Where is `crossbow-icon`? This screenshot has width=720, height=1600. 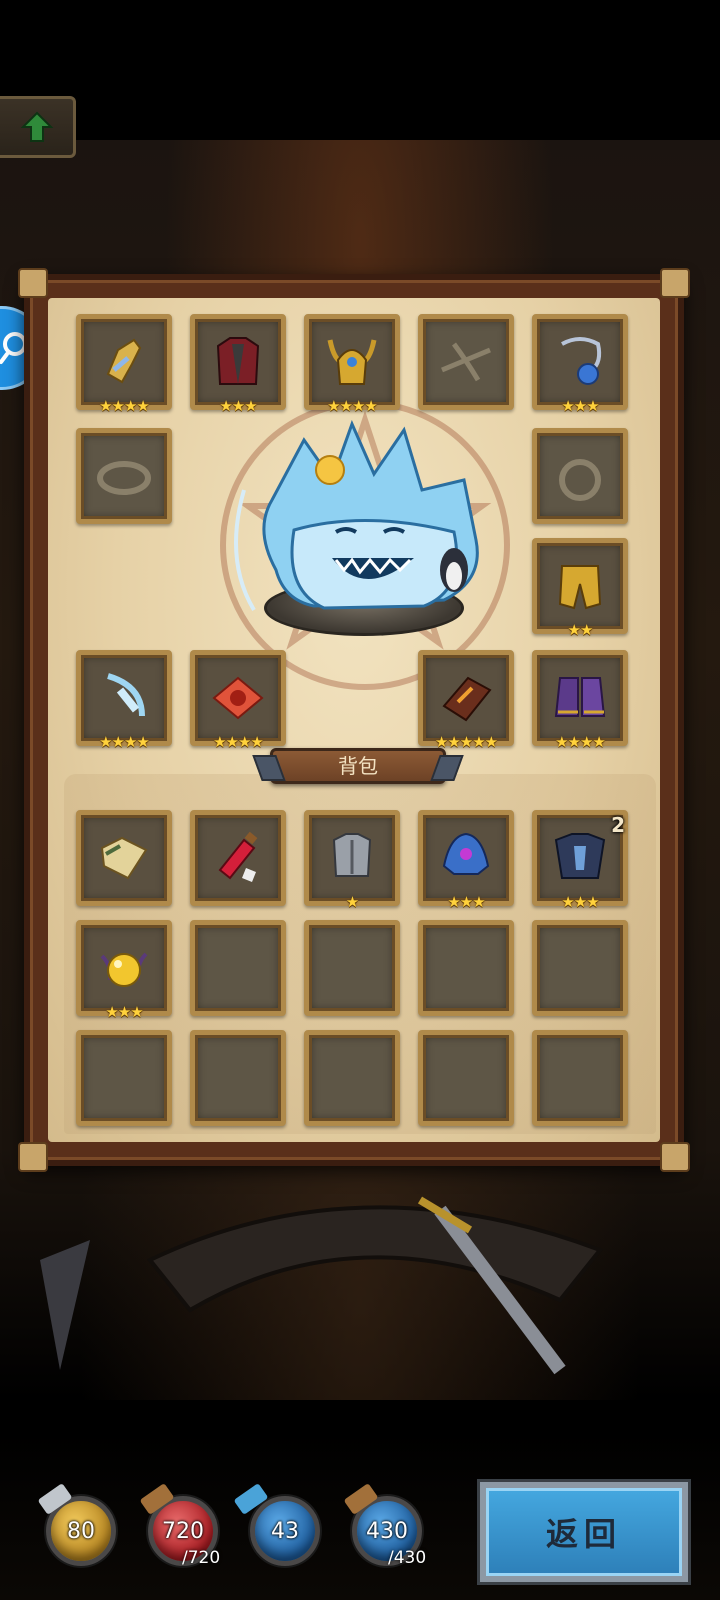 crossbow-icon is located at coordinates (466, 362).